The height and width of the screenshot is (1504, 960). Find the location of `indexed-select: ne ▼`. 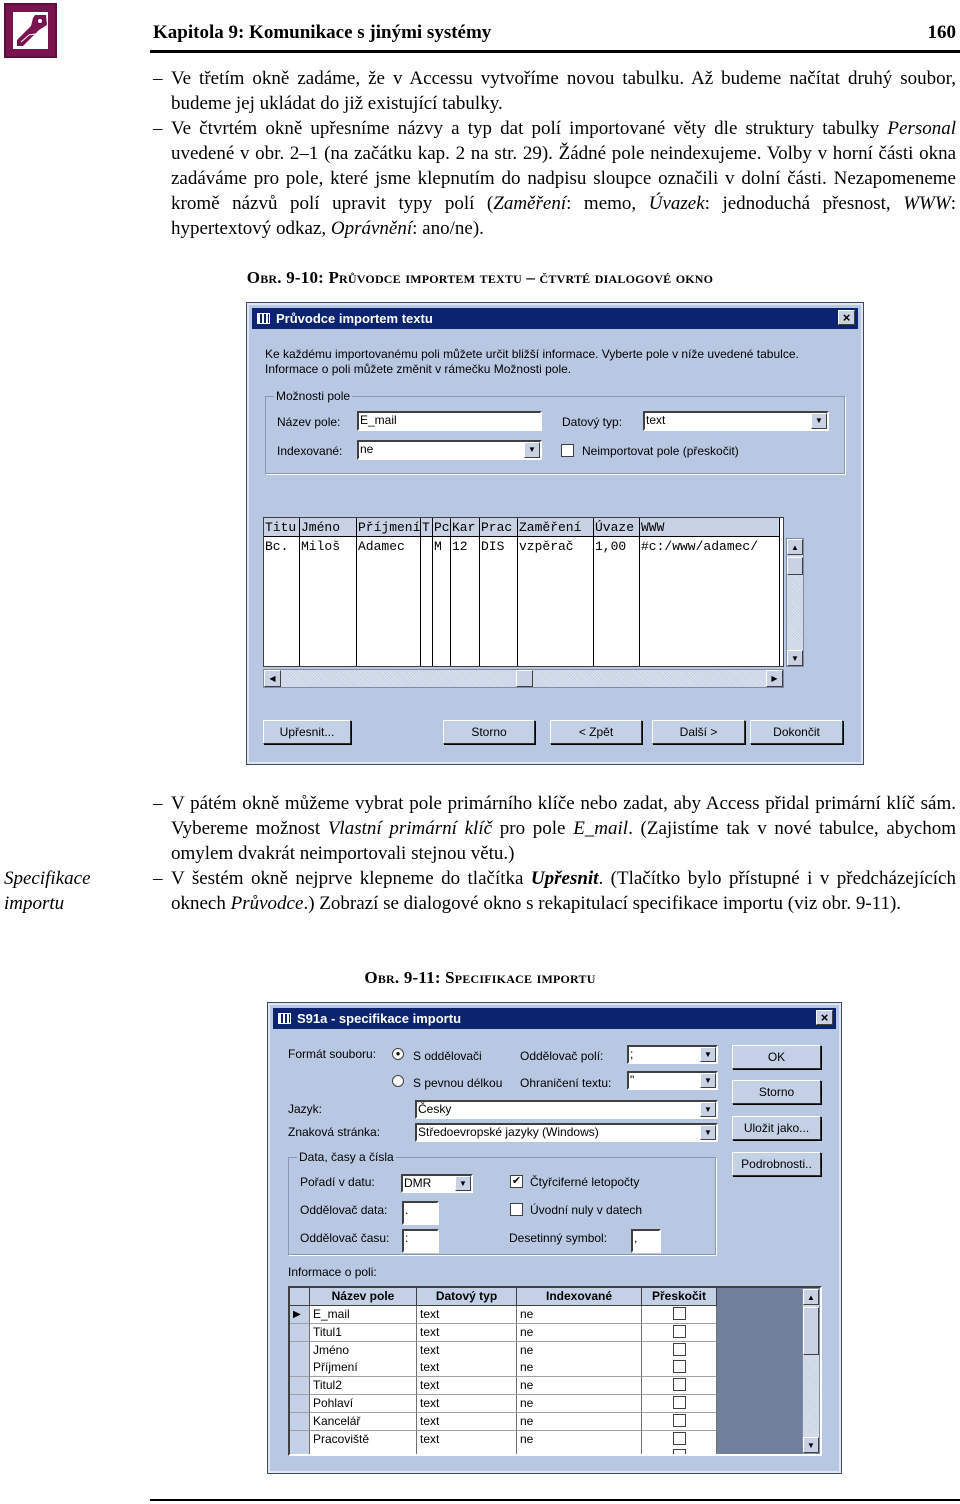

indexed-select: ne ▼ is located at coordinates (449, 450).